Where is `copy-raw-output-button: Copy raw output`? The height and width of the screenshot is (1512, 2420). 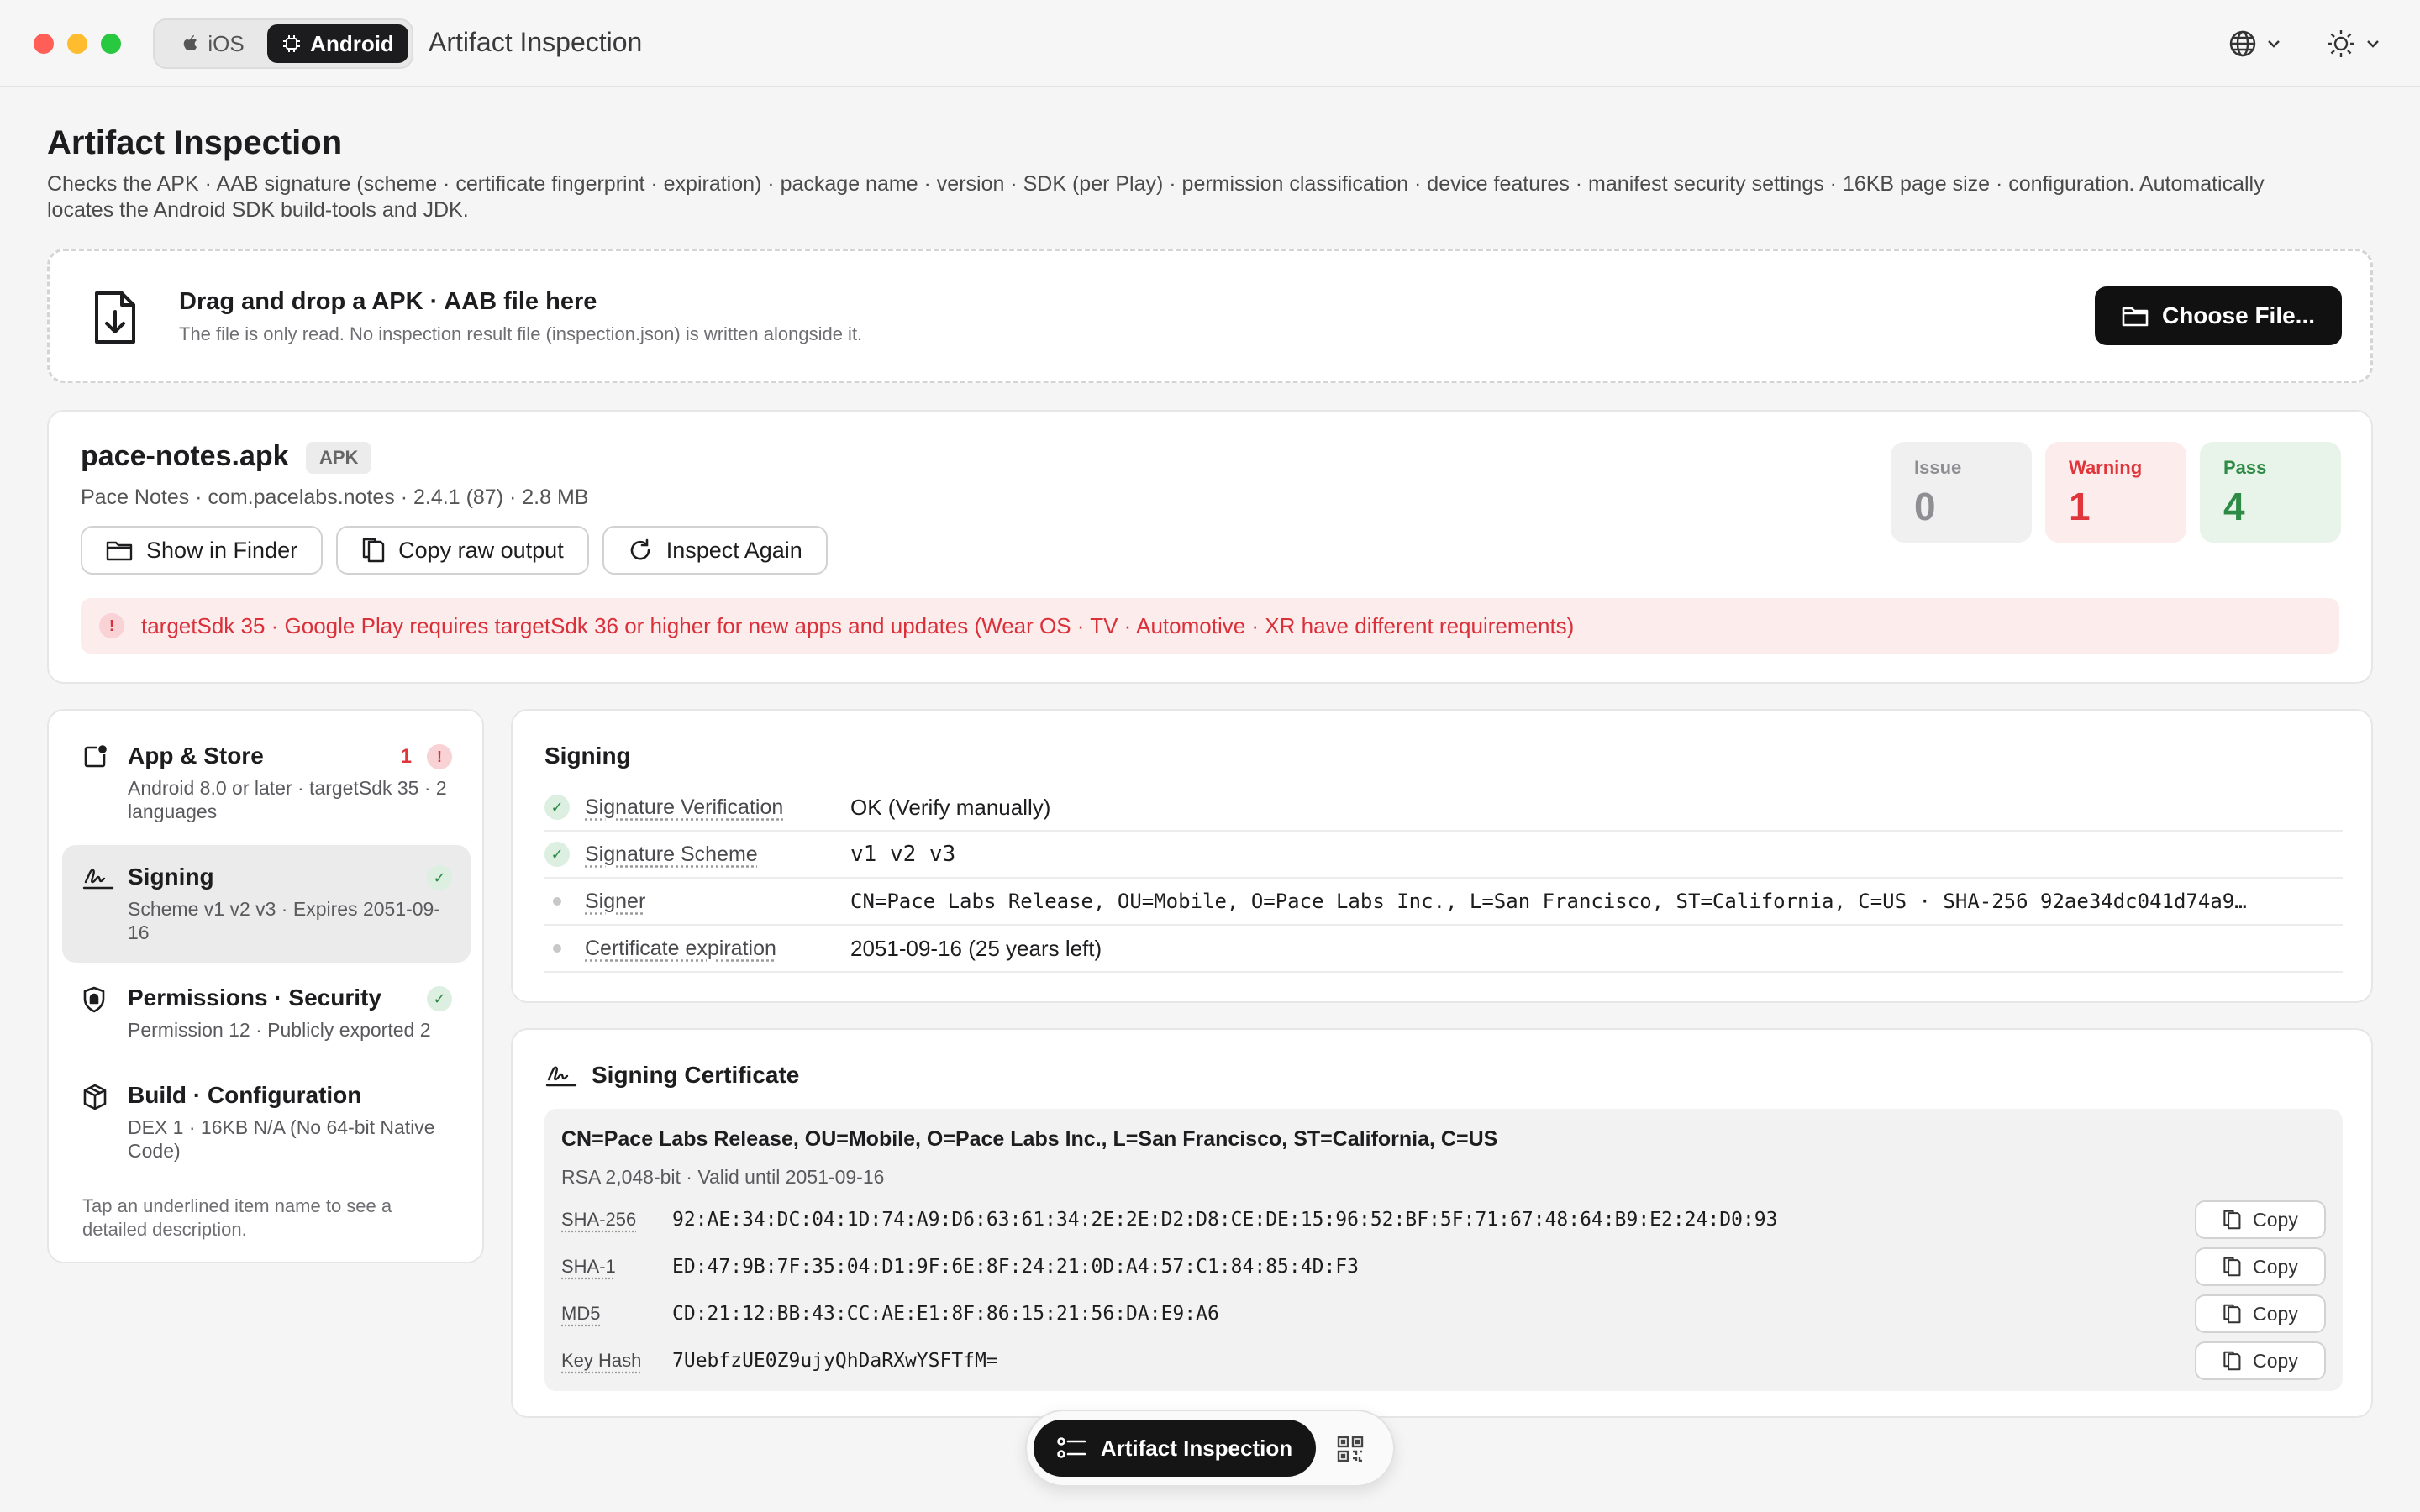
copy-raw-output-button: Copy raw output is located at coordinates (463, 550).